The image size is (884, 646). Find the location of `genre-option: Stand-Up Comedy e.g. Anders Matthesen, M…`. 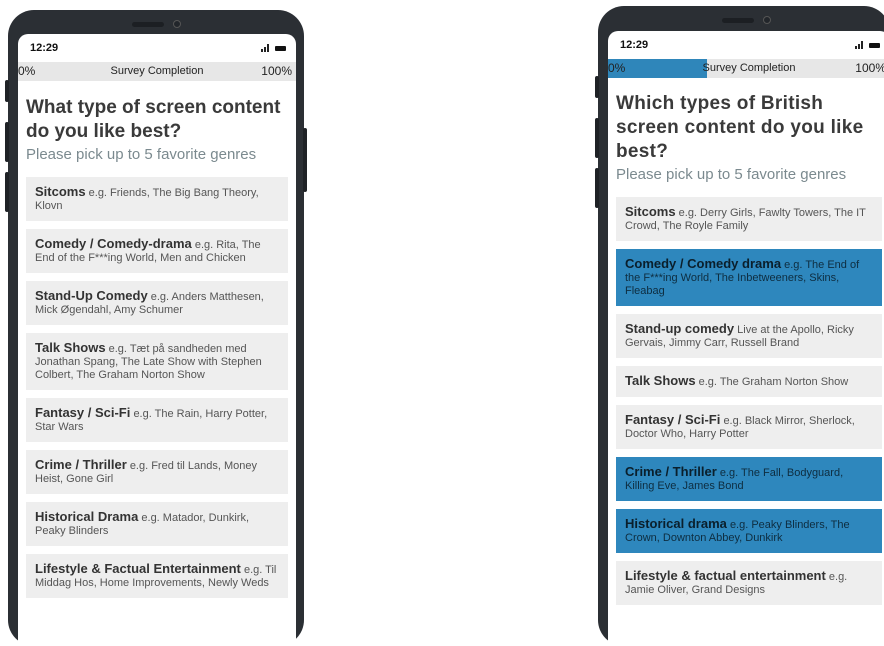

genre-option: Stand-Up Comedy e.g. Anders Matthesen, M… is located at coordinates (157, 303).